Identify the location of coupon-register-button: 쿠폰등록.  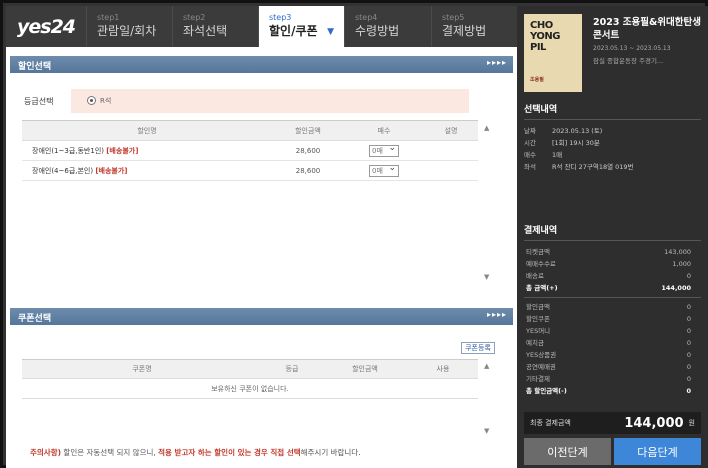
(478, 348).